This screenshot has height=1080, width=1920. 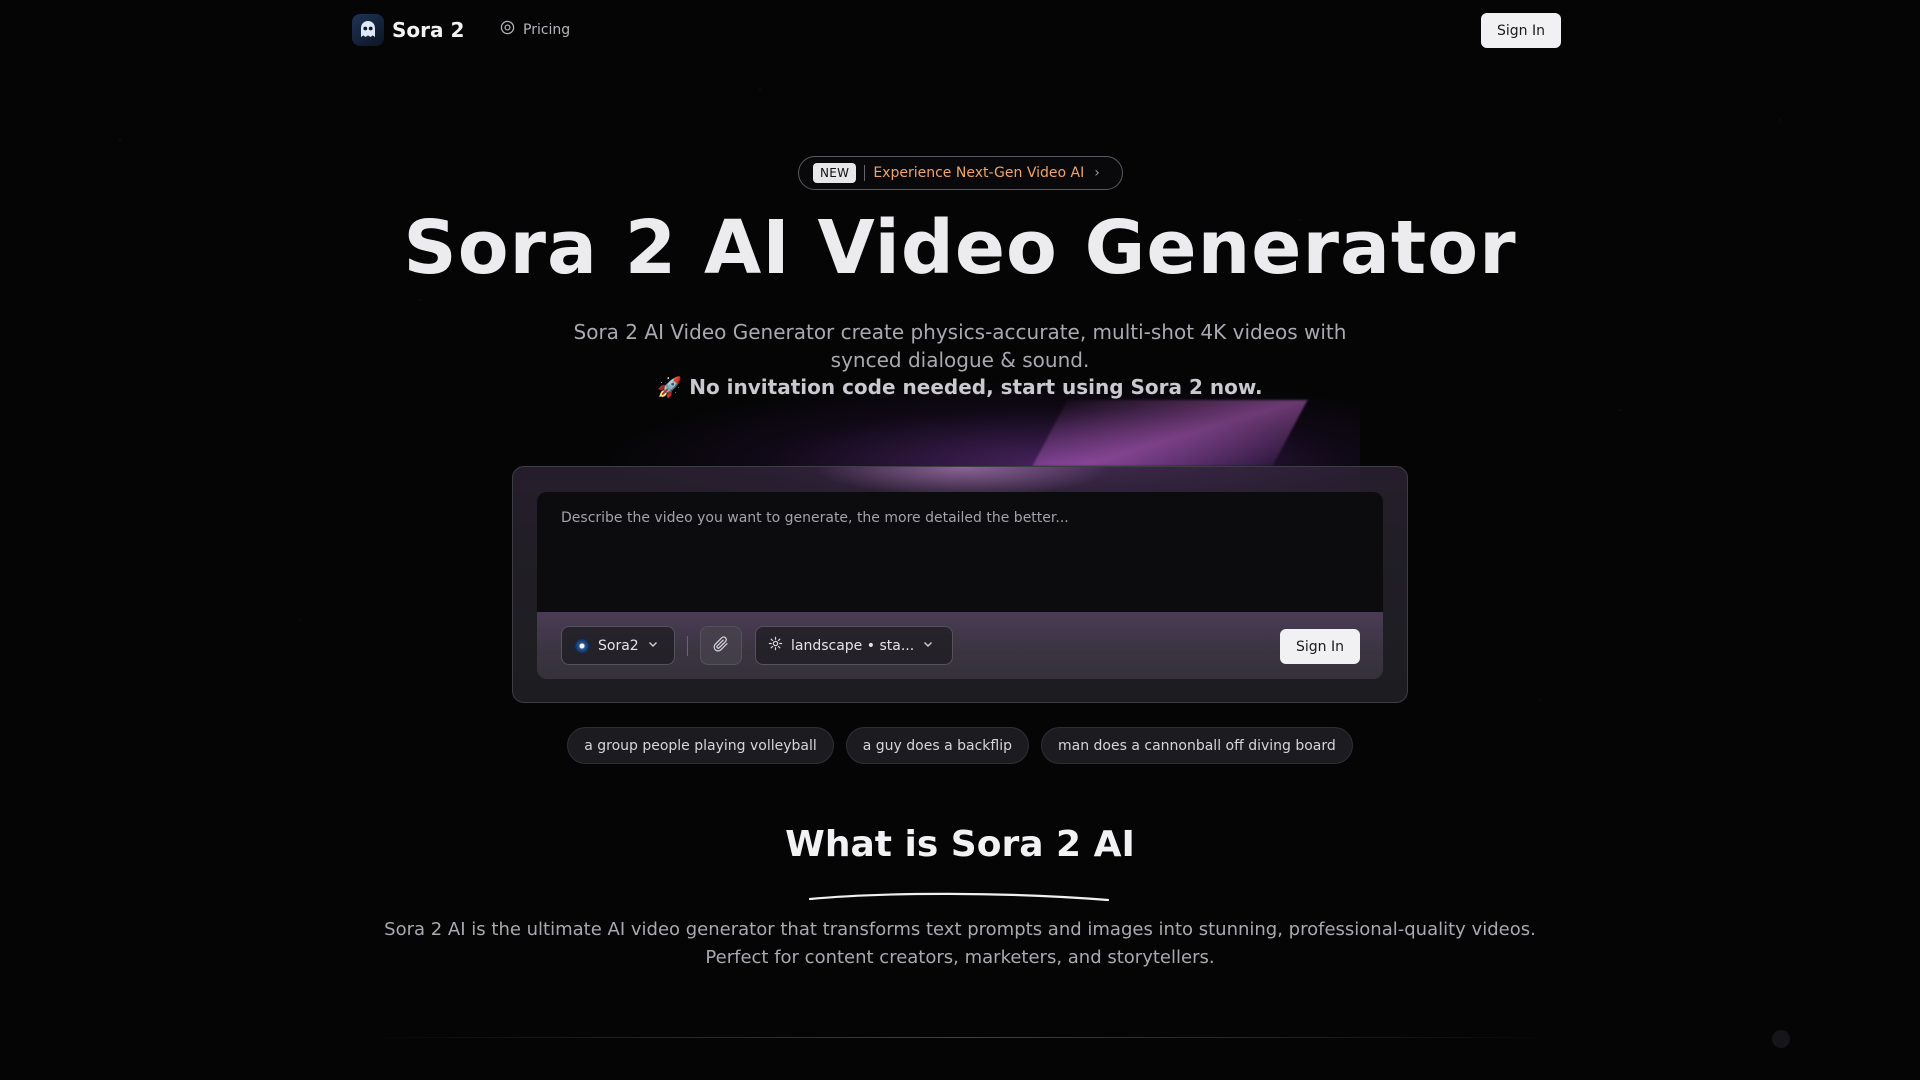 I want to click on new-feature-badge: NEW Experience Next-Gen Video AI ›, so click(x=960, y=173).